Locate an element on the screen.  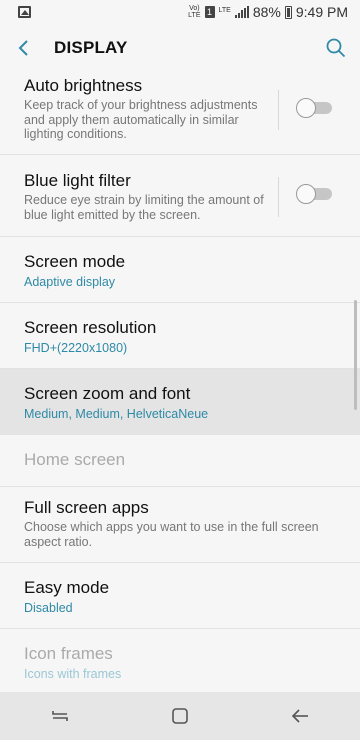
setting-value: Disabled is located at coordinates (48, 608).